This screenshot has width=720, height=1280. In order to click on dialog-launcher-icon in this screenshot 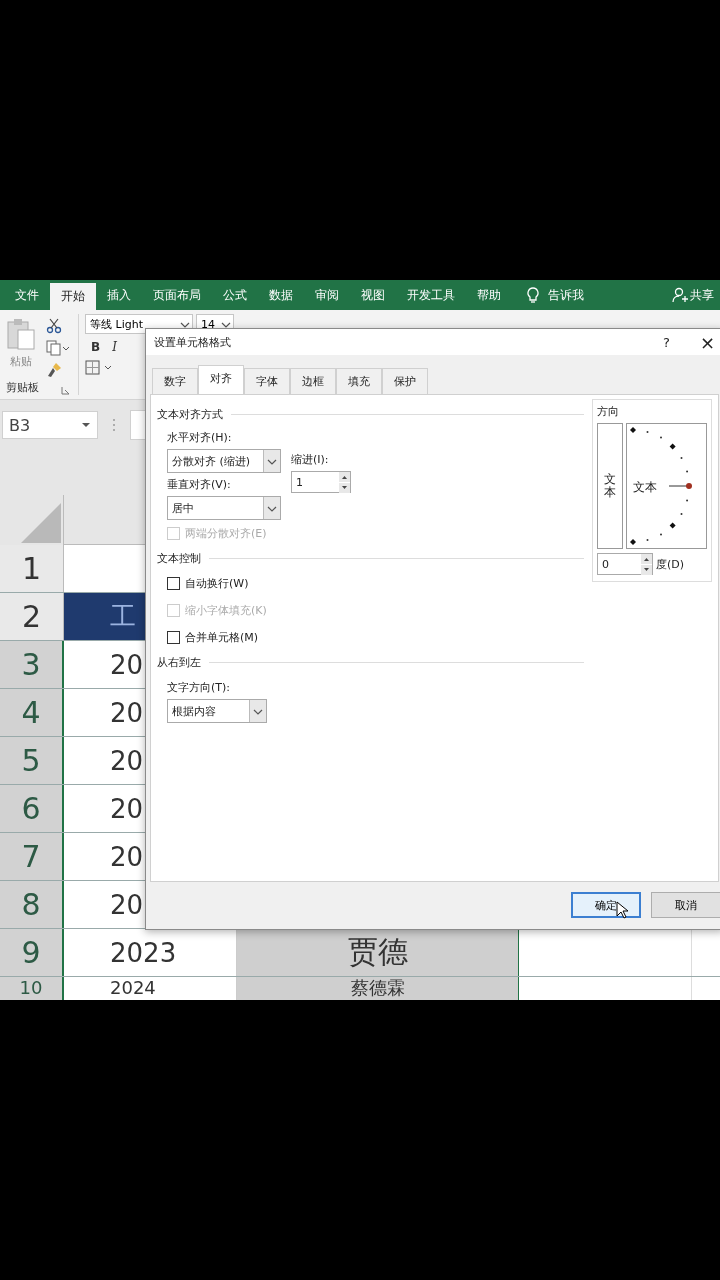, I will do `click(65, 390)`.